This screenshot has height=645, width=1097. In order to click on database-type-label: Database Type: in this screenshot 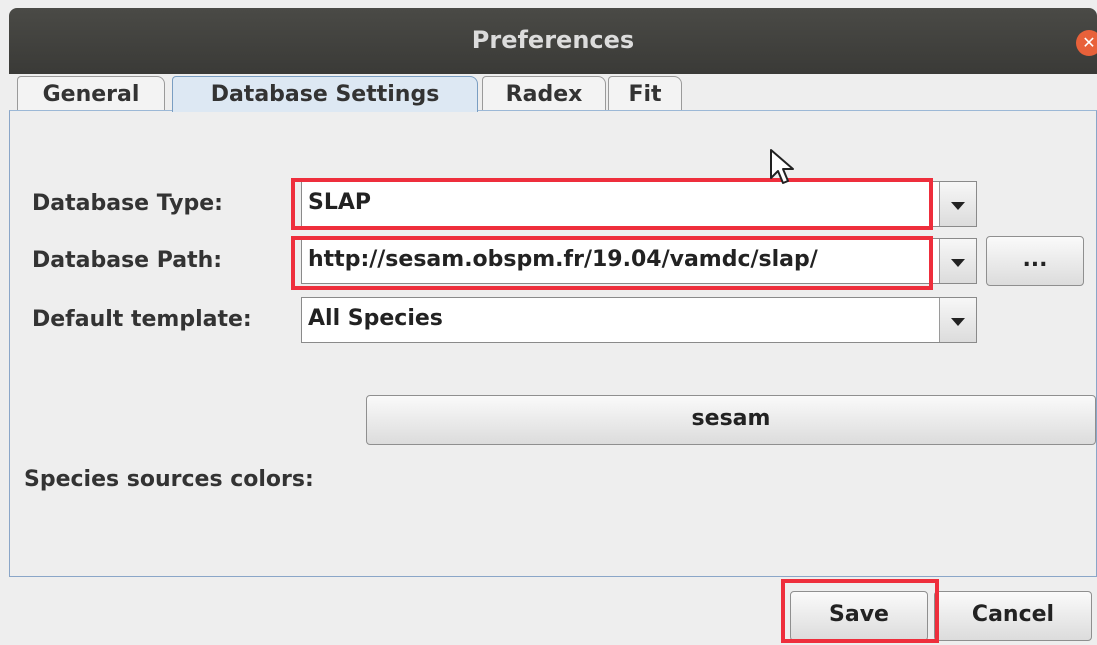, I will do `click(127, 203)`.